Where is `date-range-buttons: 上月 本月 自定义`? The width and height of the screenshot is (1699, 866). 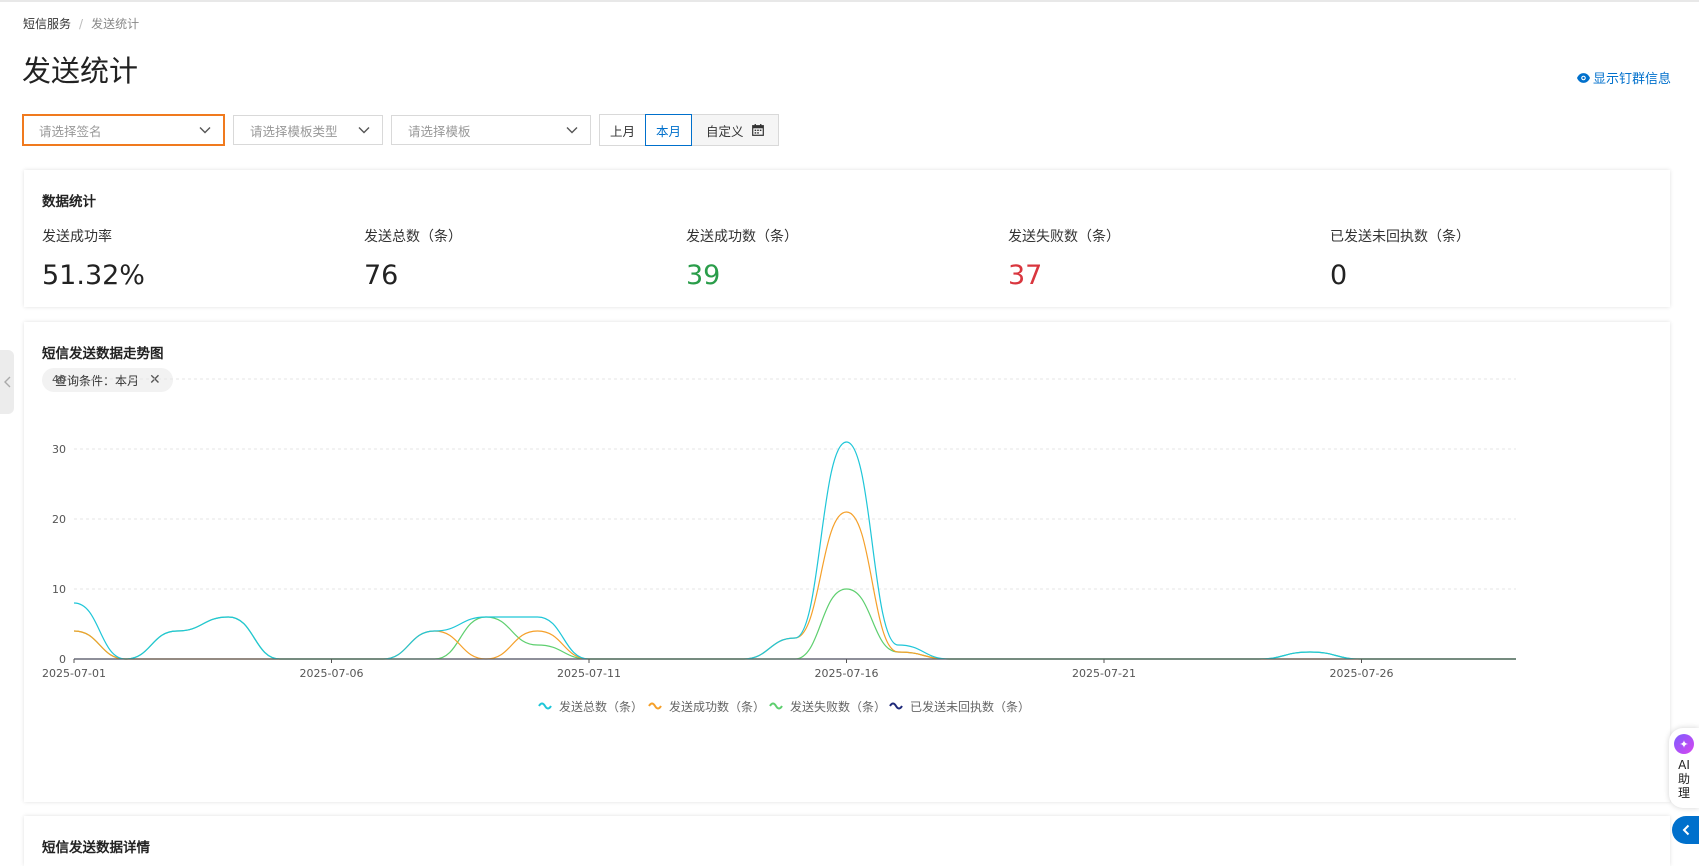 date-range-buttons: 上月 本月 自定义 is located at coordinates (689, 130).